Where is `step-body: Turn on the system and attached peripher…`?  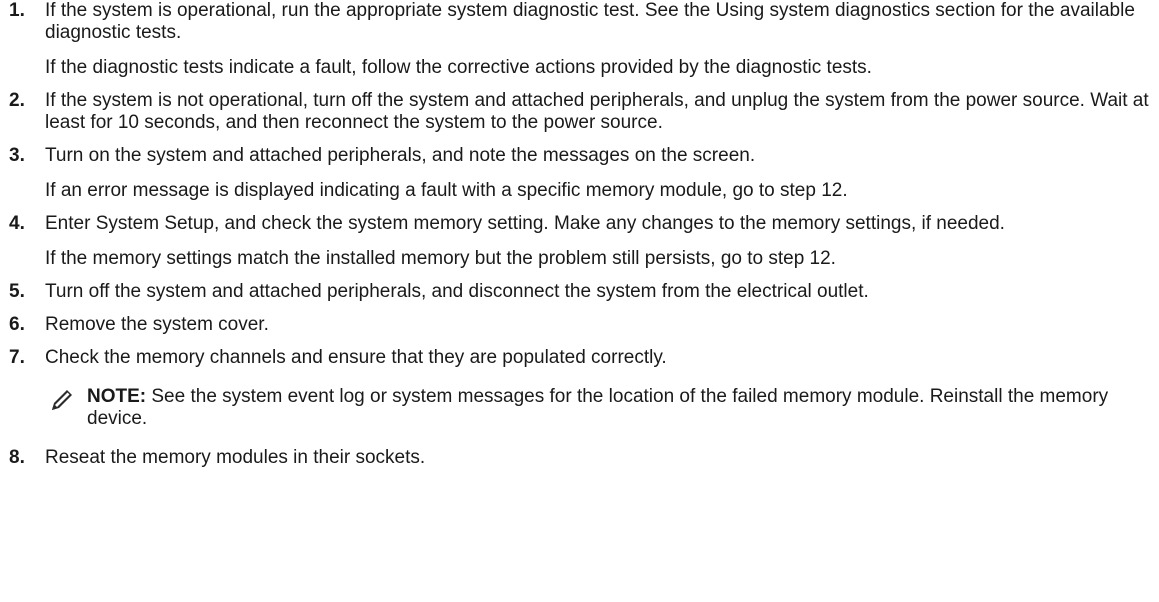
step-body: Turn on the system and attached peripher… is located at coordinates (602, 173).